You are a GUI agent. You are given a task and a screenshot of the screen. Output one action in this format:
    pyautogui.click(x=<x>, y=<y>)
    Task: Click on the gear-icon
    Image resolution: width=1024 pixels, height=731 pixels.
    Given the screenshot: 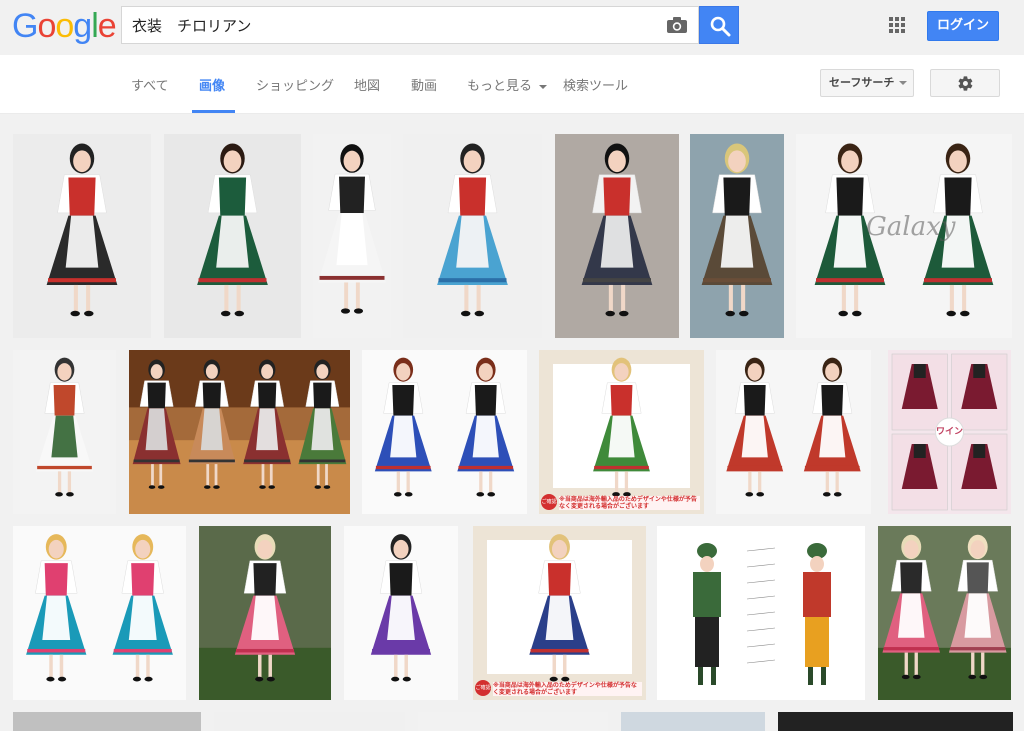 What is the action you would take?
    pyautogui.click(x=965, y=83)
    